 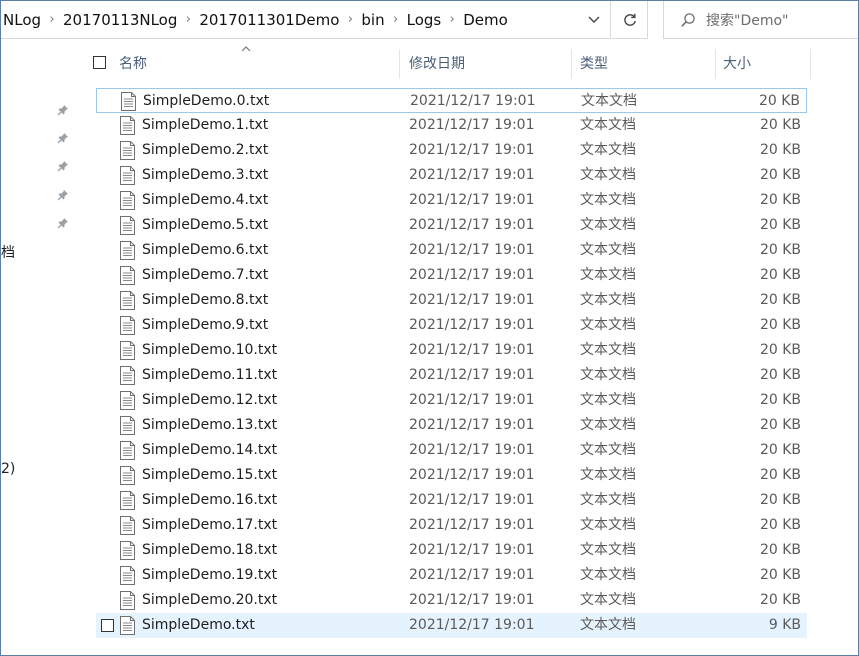 What do you see at coordinates (209, 450) in the screenshot?
I see `file-name: SimpleDemo.14.txt` at bounding box center [209, 450].